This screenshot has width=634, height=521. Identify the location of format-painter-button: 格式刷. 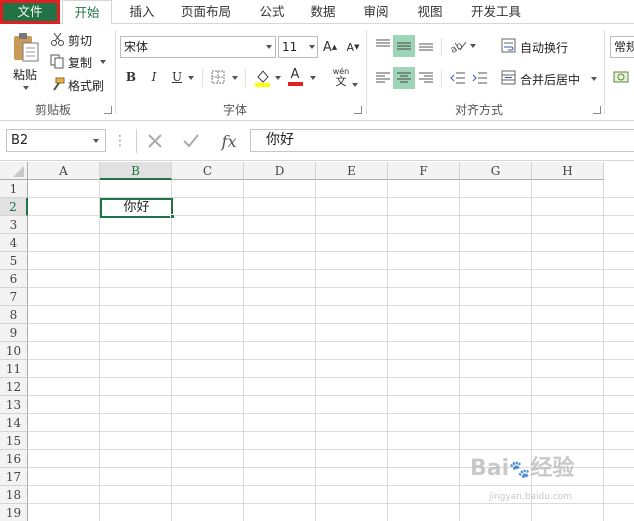
(86, 85).